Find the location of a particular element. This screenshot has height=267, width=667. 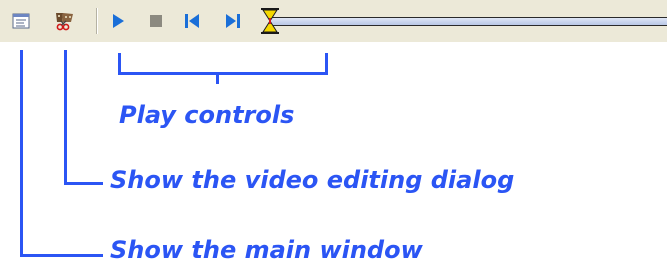

skip-to-start-icon is located at coordinates (192, 21).